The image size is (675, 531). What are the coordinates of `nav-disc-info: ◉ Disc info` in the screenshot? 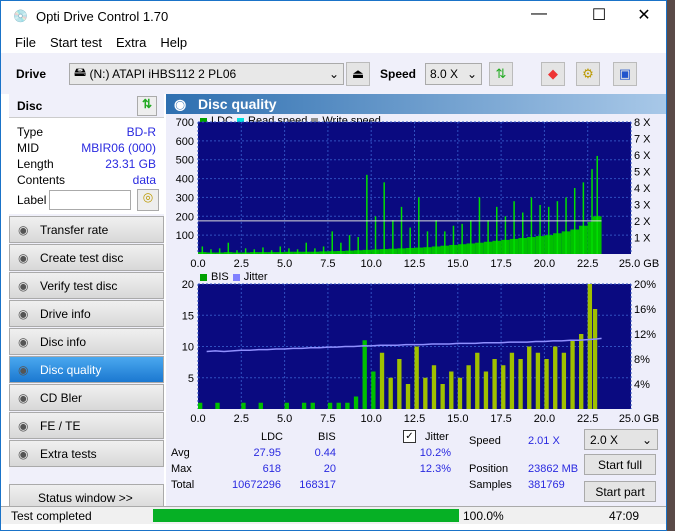 It's located at (86, 341).